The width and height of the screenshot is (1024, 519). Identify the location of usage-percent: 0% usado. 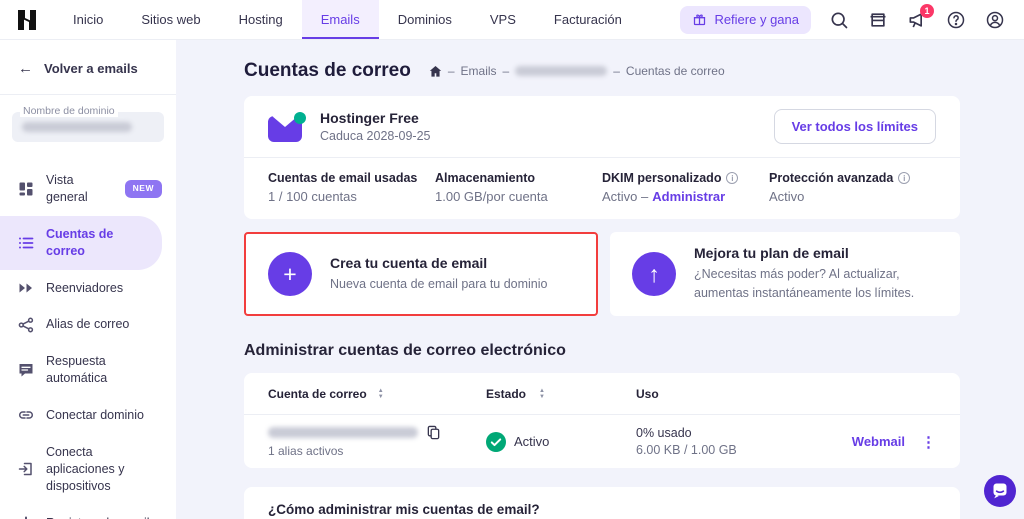
(664, 433).